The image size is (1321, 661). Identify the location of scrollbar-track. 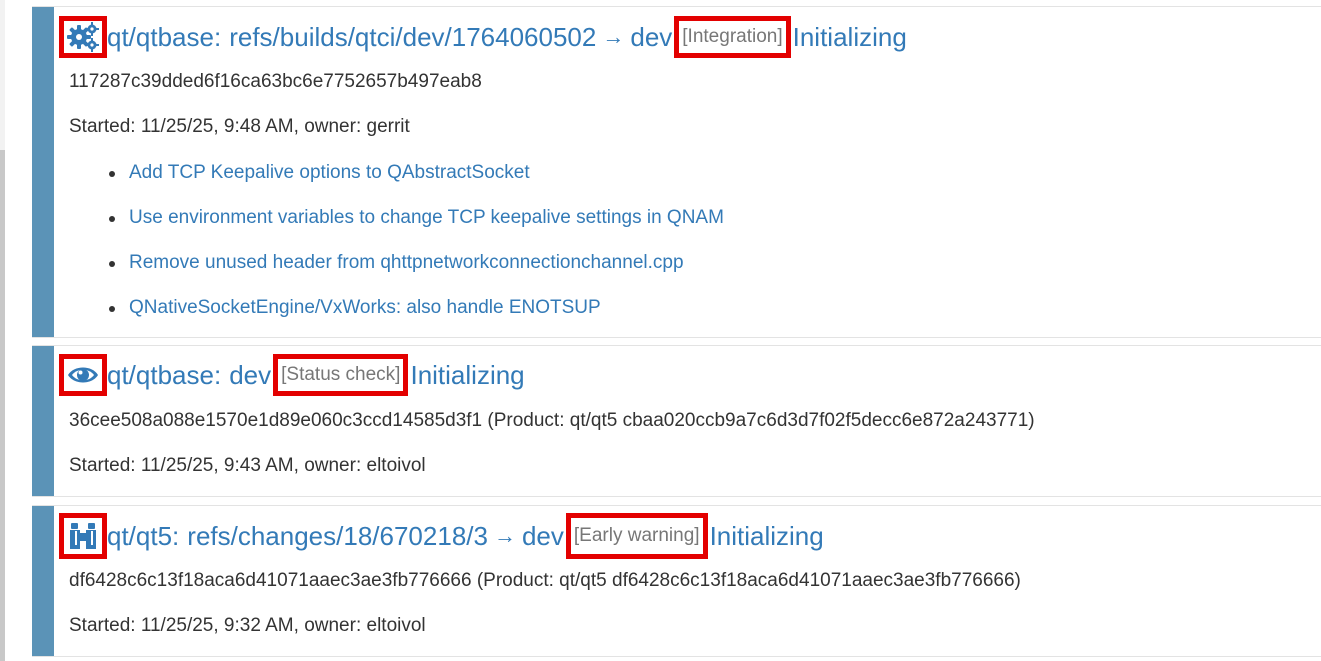
(2, 75).